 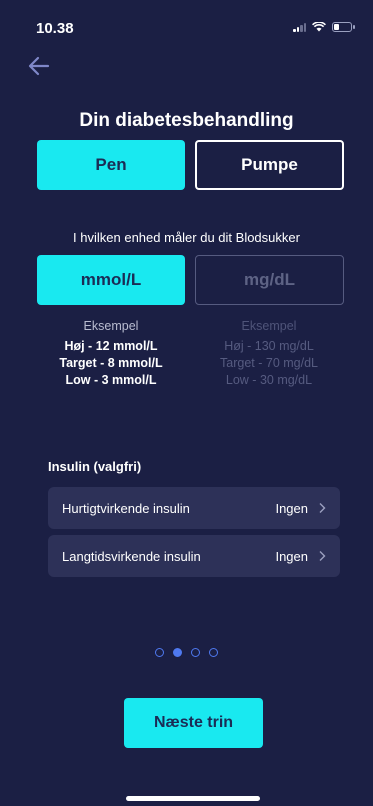 I want to click on page-indicator, so click(x=186, y=652).